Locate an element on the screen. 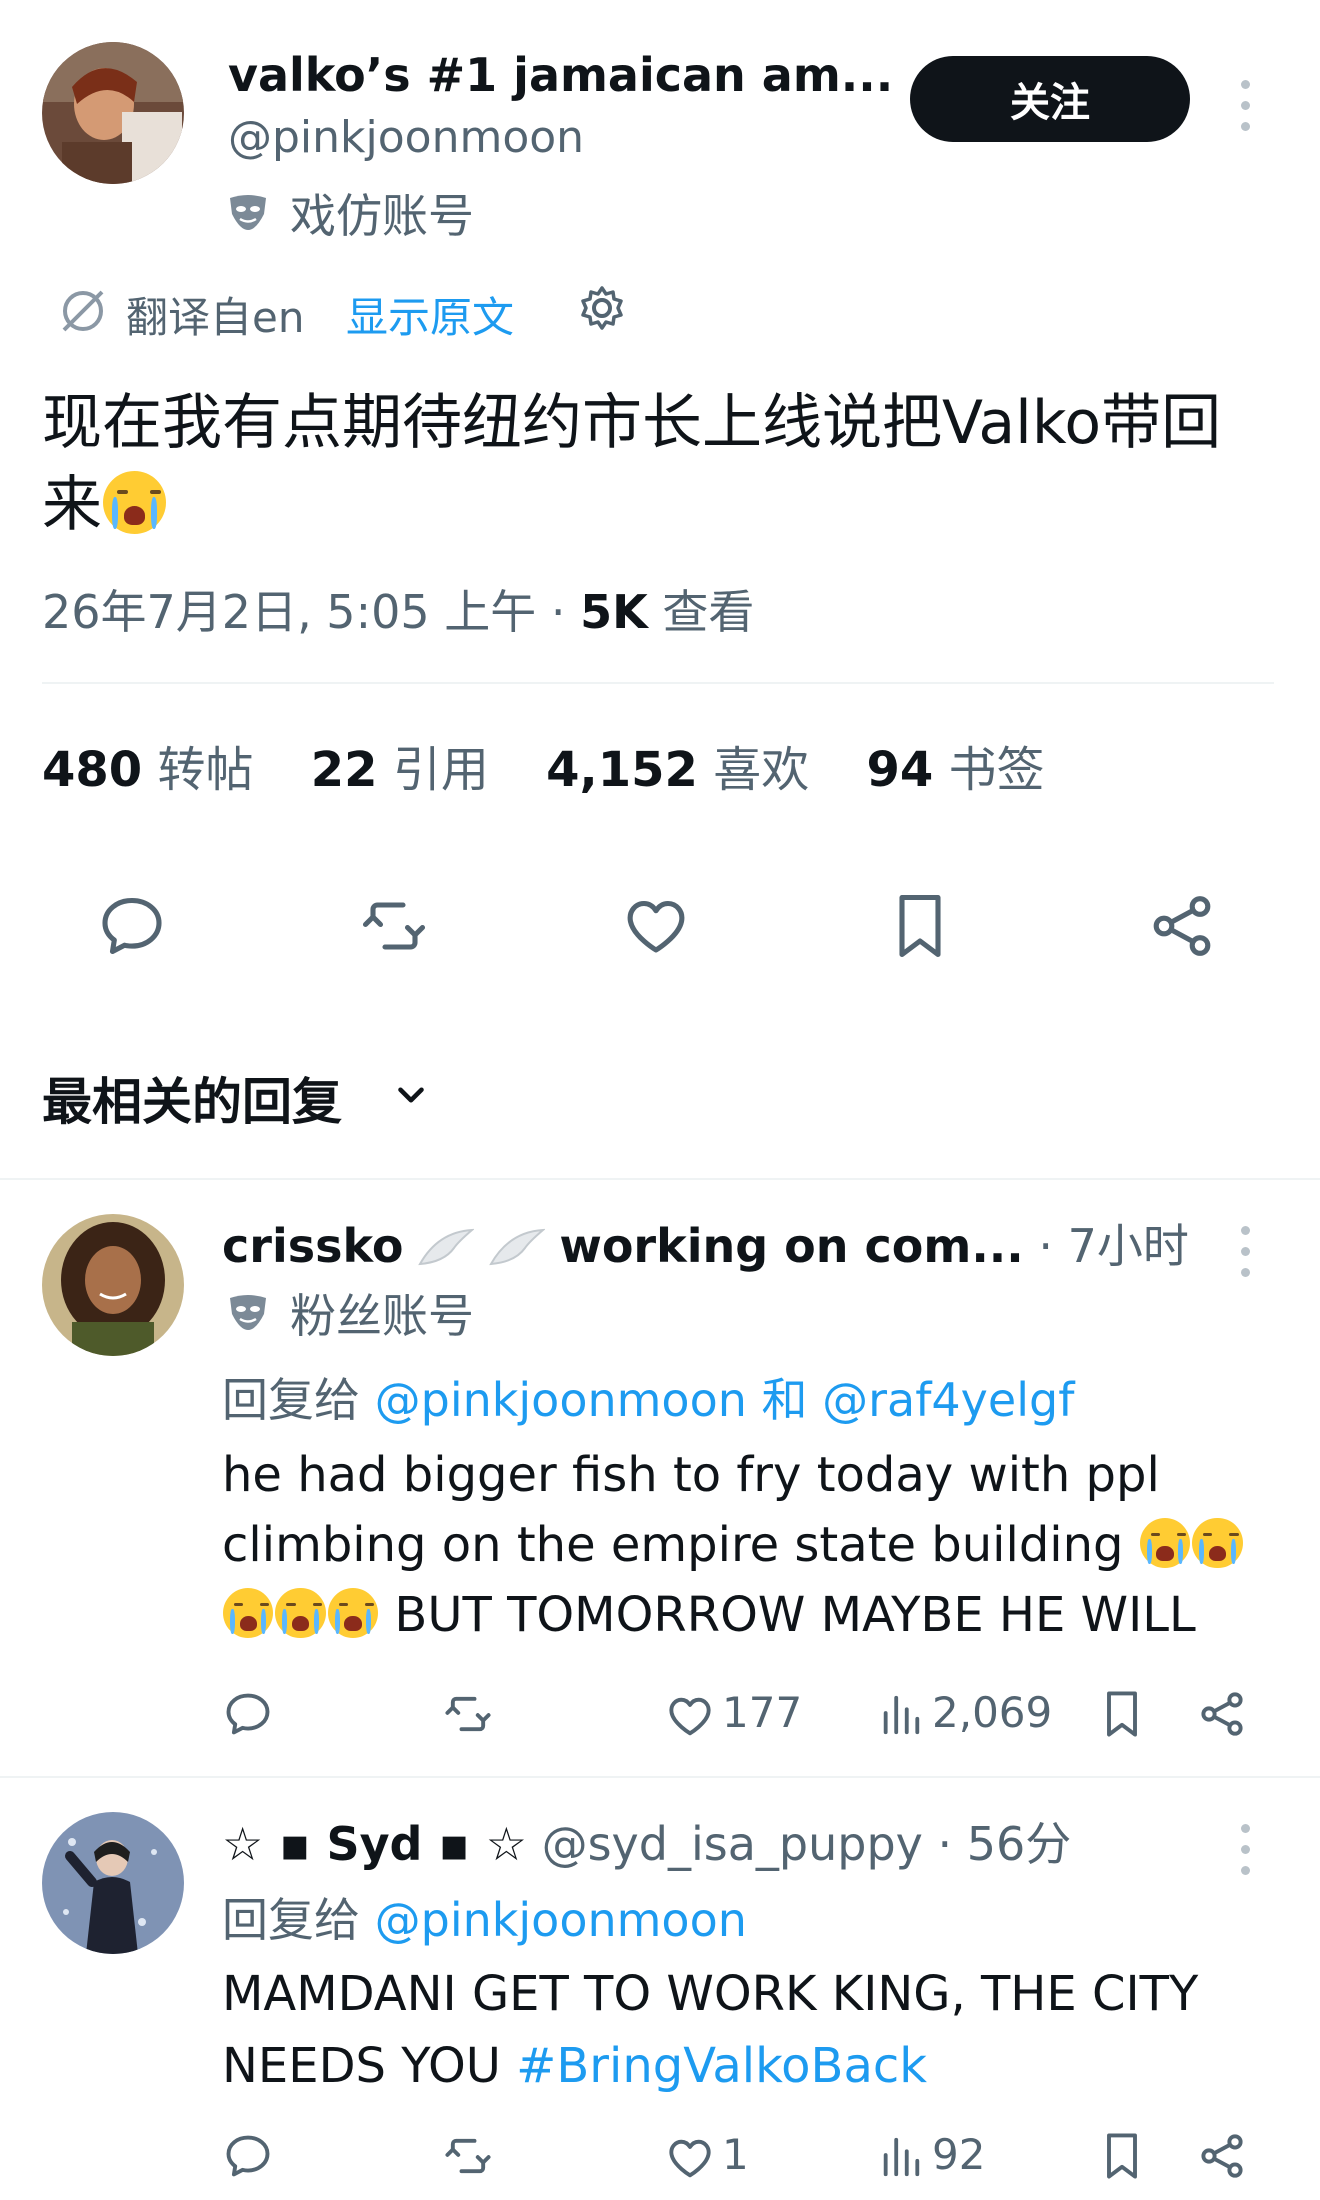 The height and width of the screenshot is (2200, 1320). parody-mask-icon is located at coordinates (248, 212).